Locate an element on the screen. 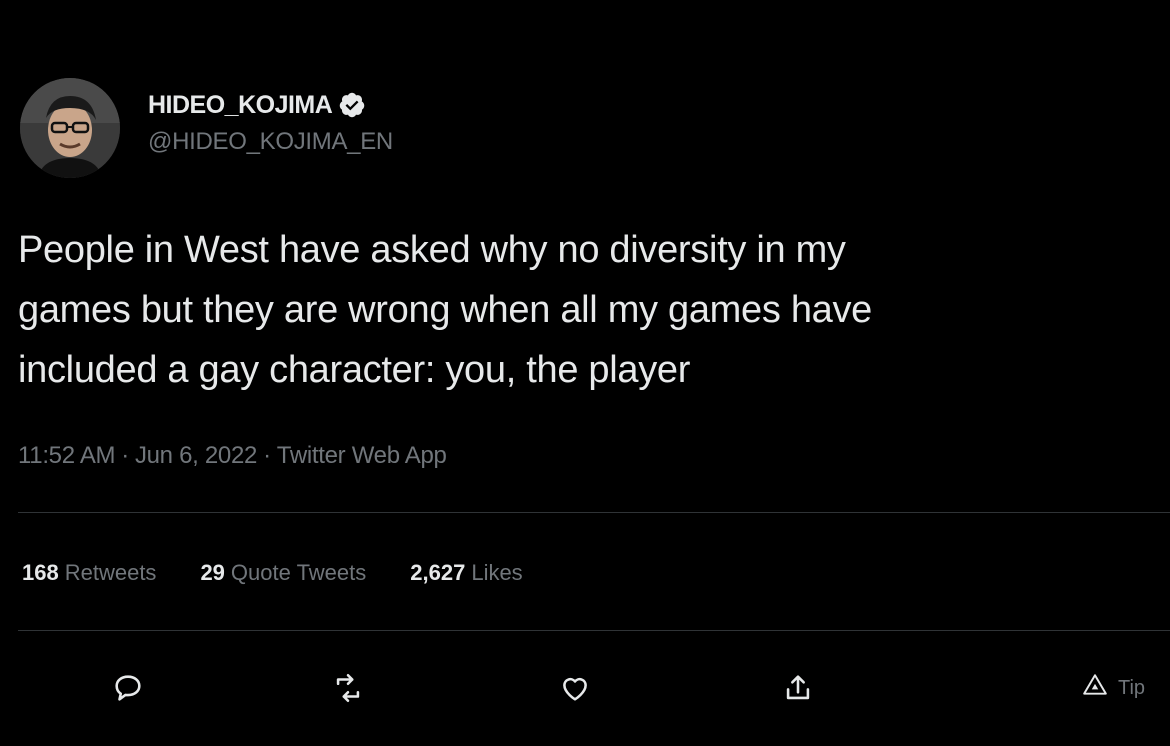 The width and height of the screenshot is (1170, 746). likes-label: Likes is located at coordinates (497, 572).